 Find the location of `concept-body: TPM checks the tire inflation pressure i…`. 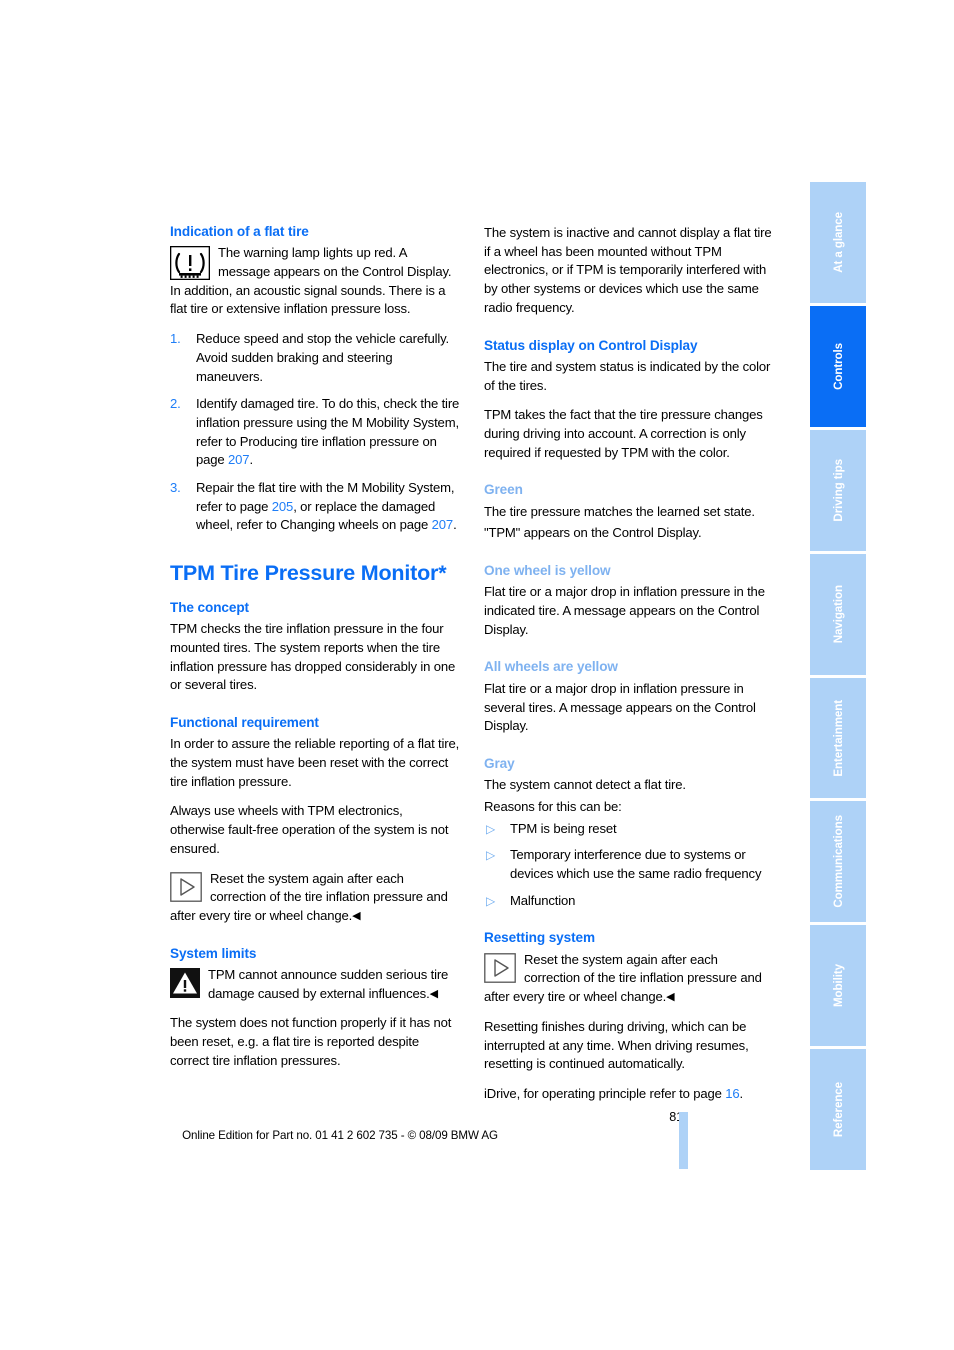

concept-body: TPM checks the tire inflation pressure i… is located at coordinates (313, 657).